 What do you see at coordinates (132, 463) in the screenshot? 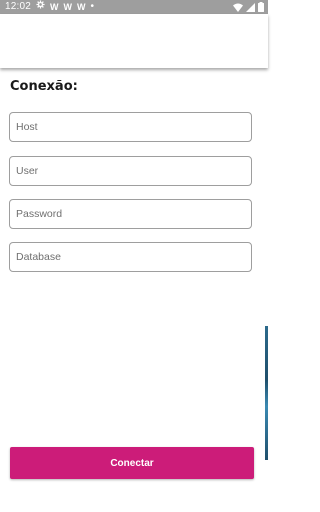
I see `connect-button: Conectar` at bounding box center [132, 463].